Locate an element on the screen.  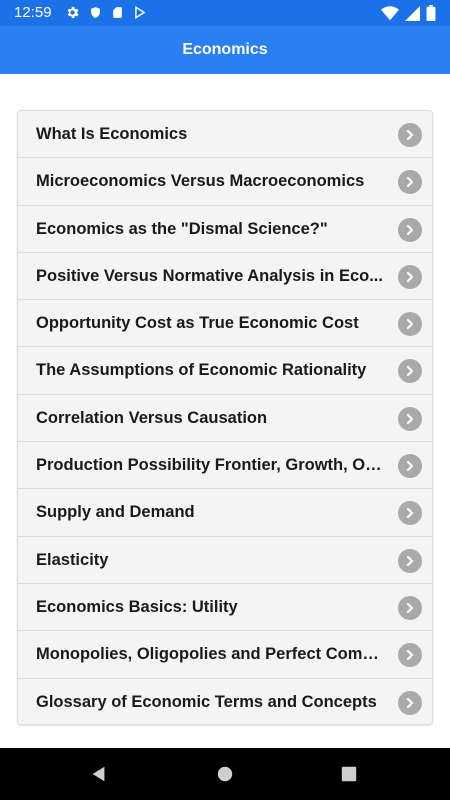
home-icon is located at coordinates (225, 774).